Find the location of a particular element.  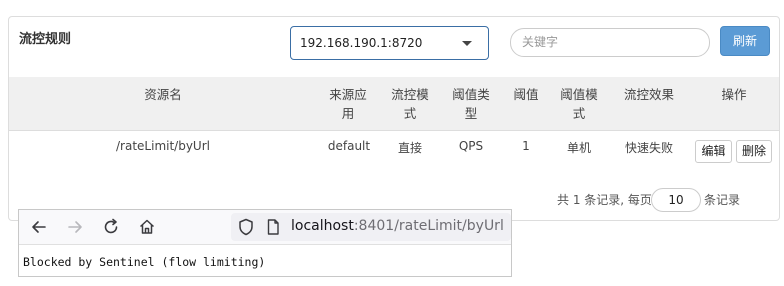

forward-icon is located at coordinates (75, 227).